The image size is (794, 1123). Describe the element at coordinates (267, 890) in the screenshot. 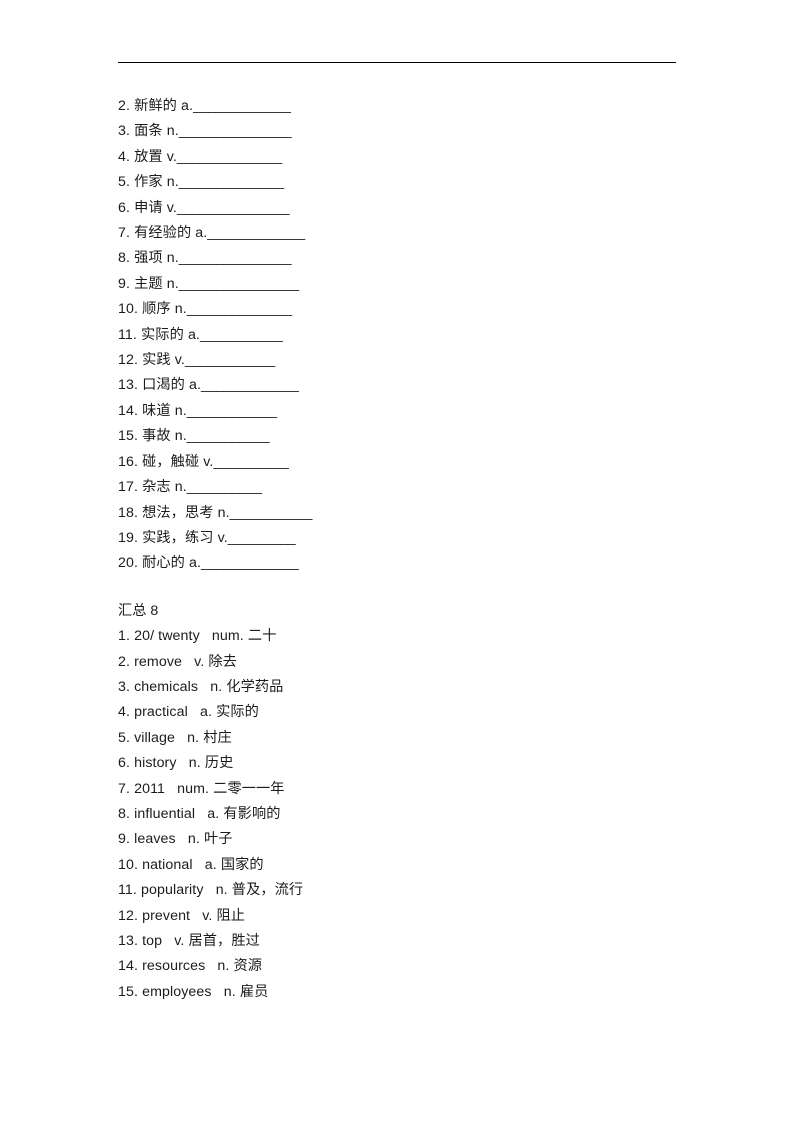

I see `chinese-meaning: 普及，流行` at that location.